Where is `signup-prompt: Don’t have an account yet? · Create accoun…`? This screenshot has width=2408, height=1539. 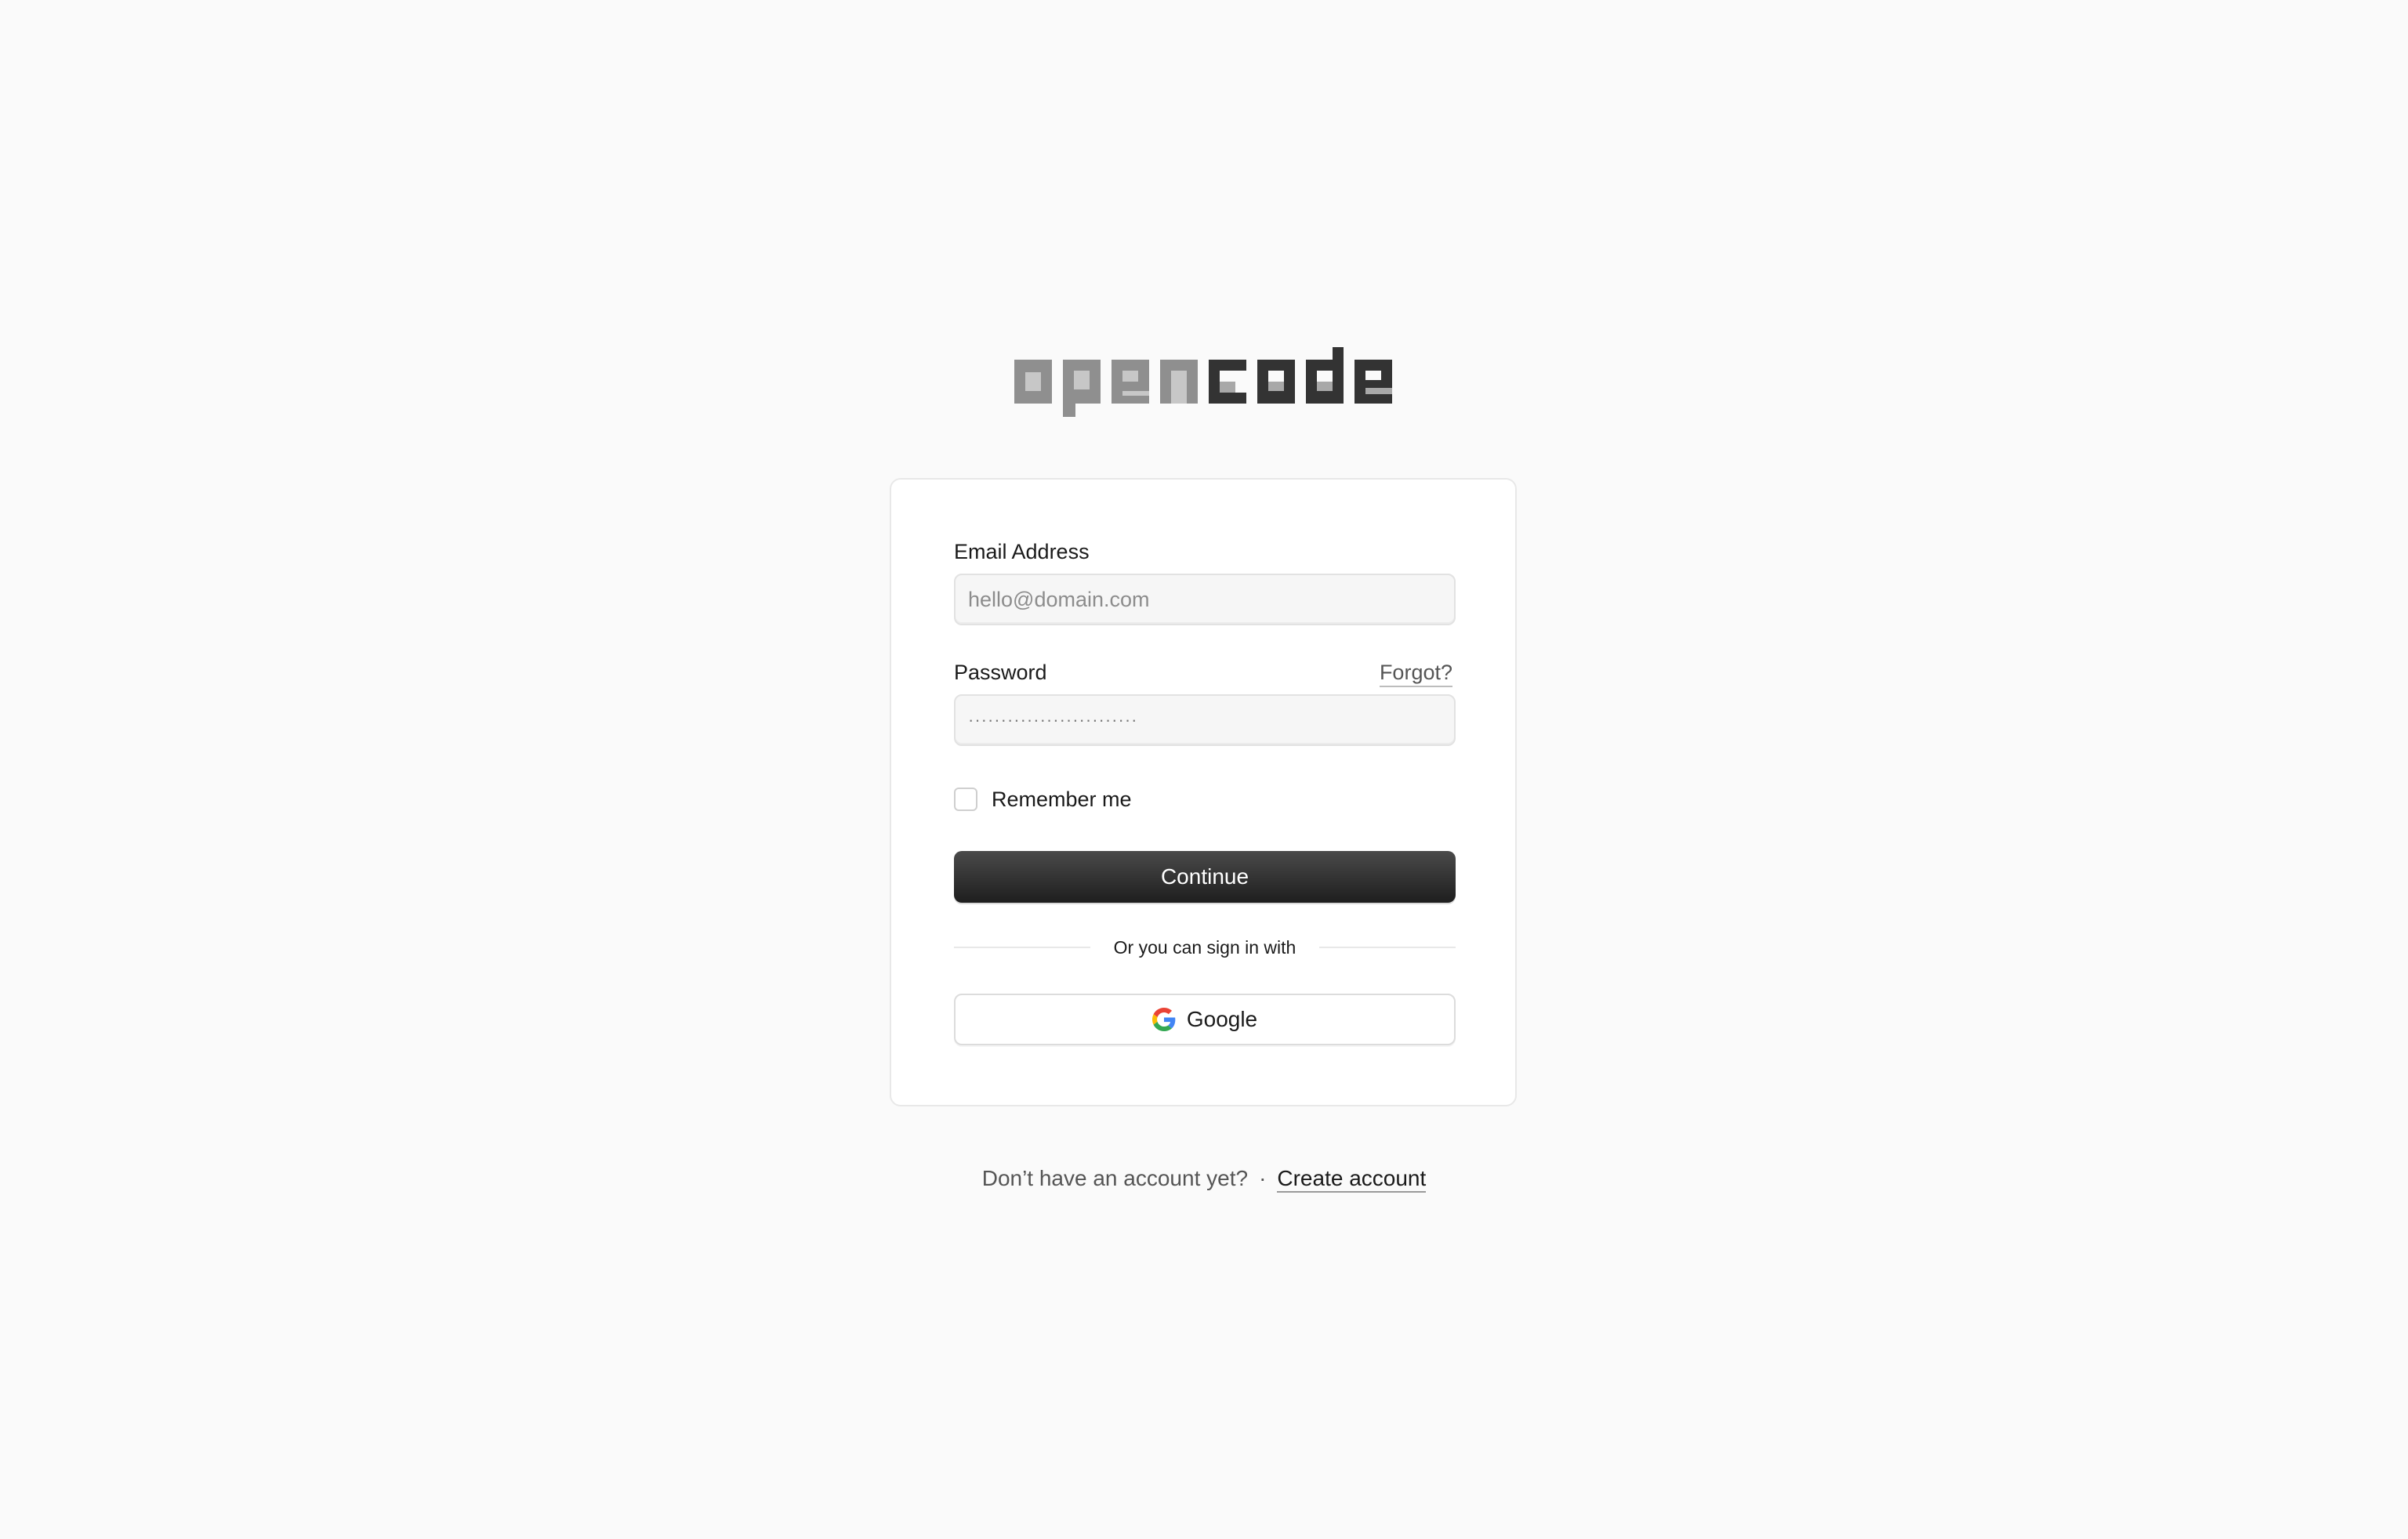 signup-prompt: Don’t have an account yet? · Create accoun… is located at coordinates (1204, 1178).